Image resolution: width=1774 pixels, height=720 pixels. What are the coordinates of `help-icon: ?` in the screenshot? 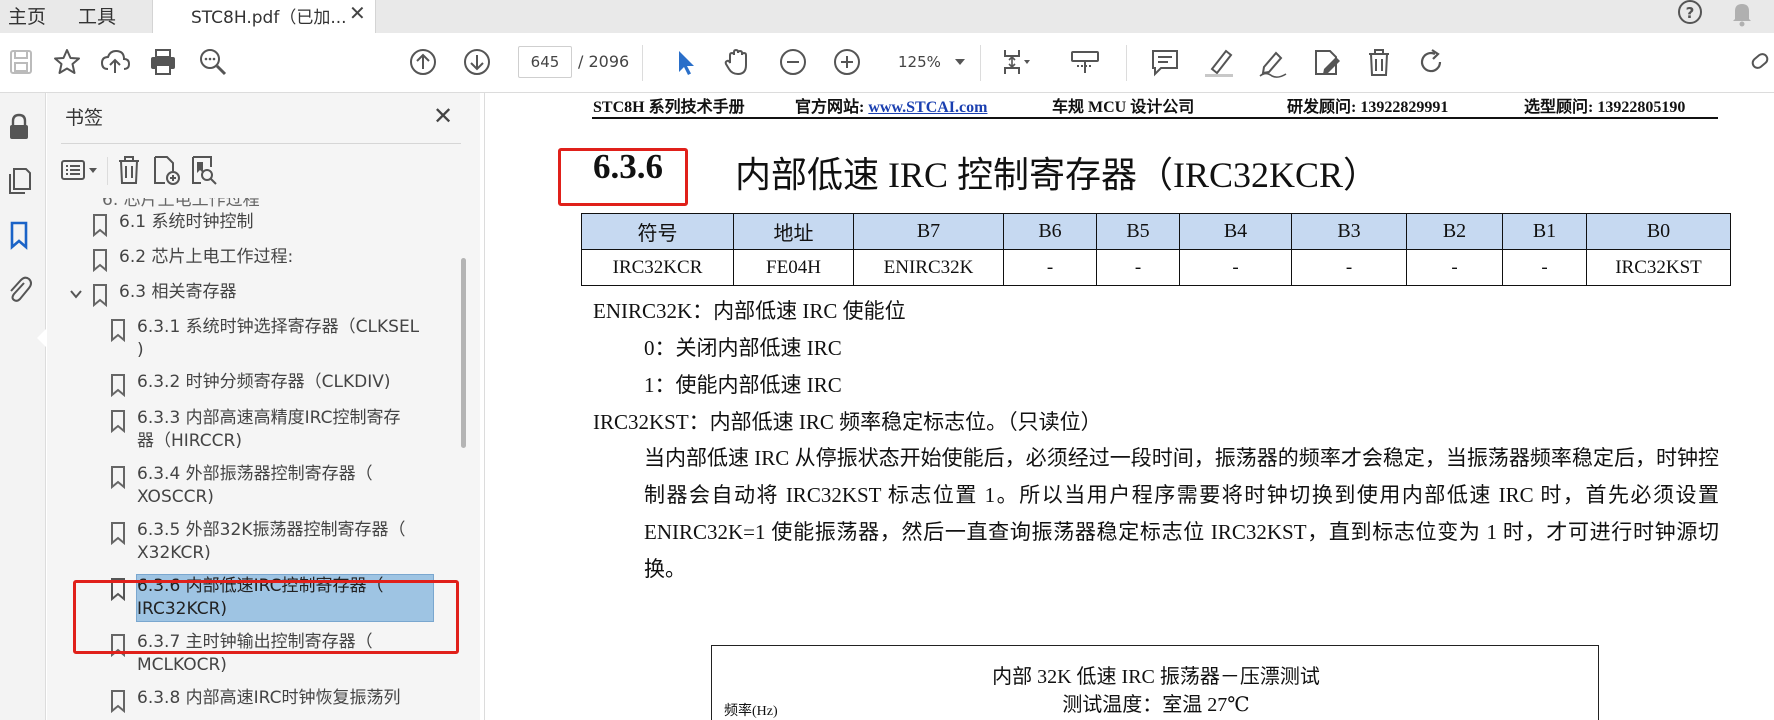 It's located at (1690, 14).